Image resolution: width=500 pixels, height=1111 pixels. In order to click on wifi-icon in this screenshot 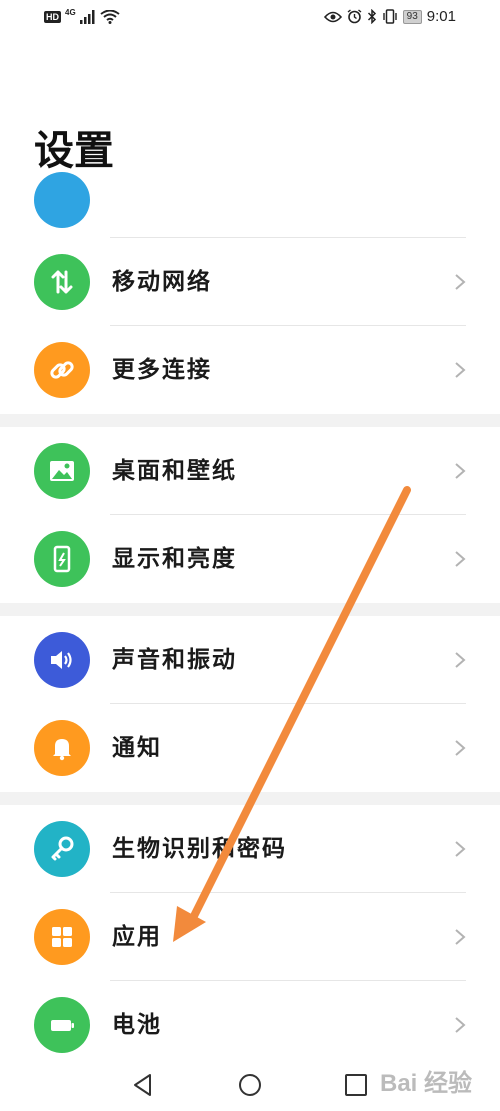, I will do `click(110, 17)`.